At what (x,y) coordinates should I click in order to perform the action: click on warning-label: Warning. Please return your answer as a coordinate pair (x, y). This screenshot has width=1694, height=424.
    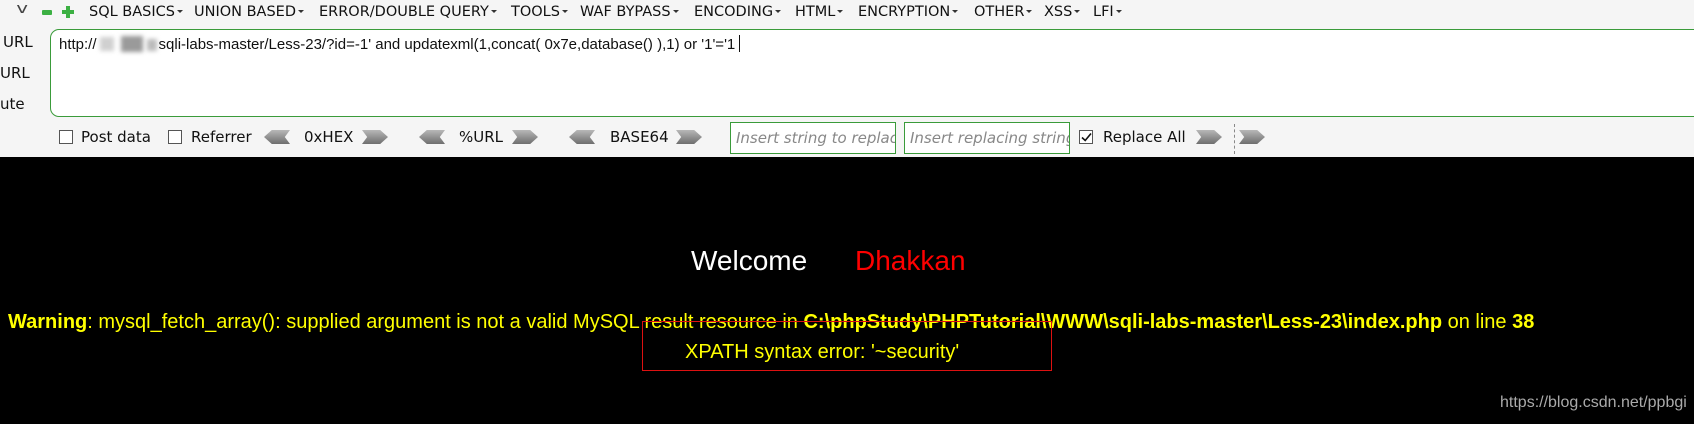
    Looking at the image, I should click on (48, 322).